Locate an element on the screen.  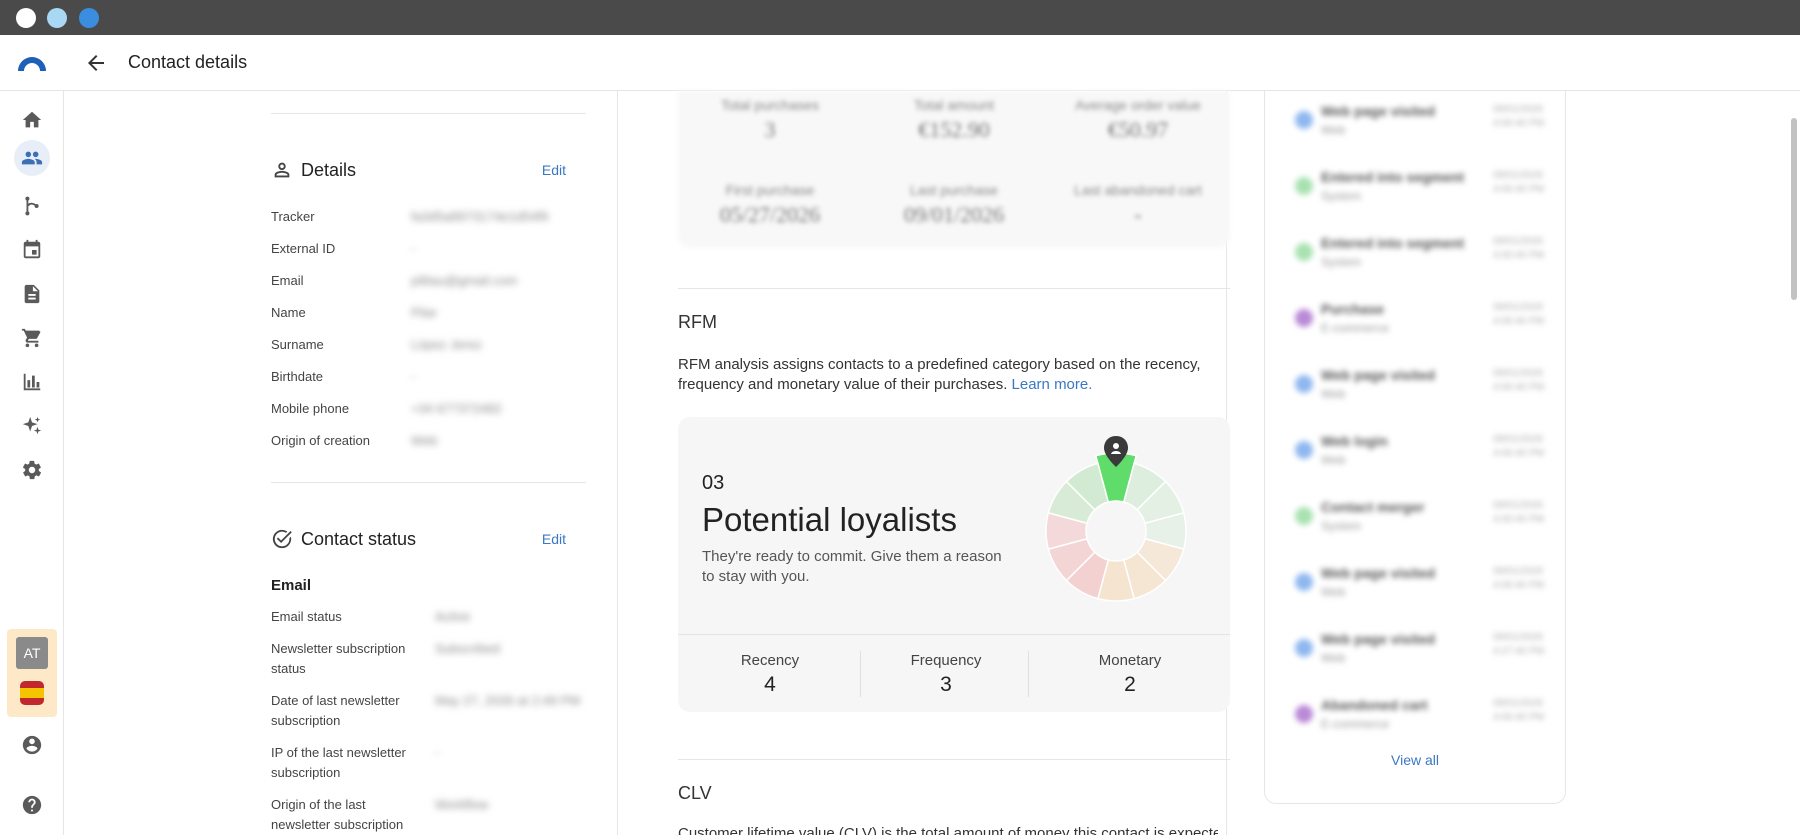
account-switcher: AT is located at coordinates (32, 673).